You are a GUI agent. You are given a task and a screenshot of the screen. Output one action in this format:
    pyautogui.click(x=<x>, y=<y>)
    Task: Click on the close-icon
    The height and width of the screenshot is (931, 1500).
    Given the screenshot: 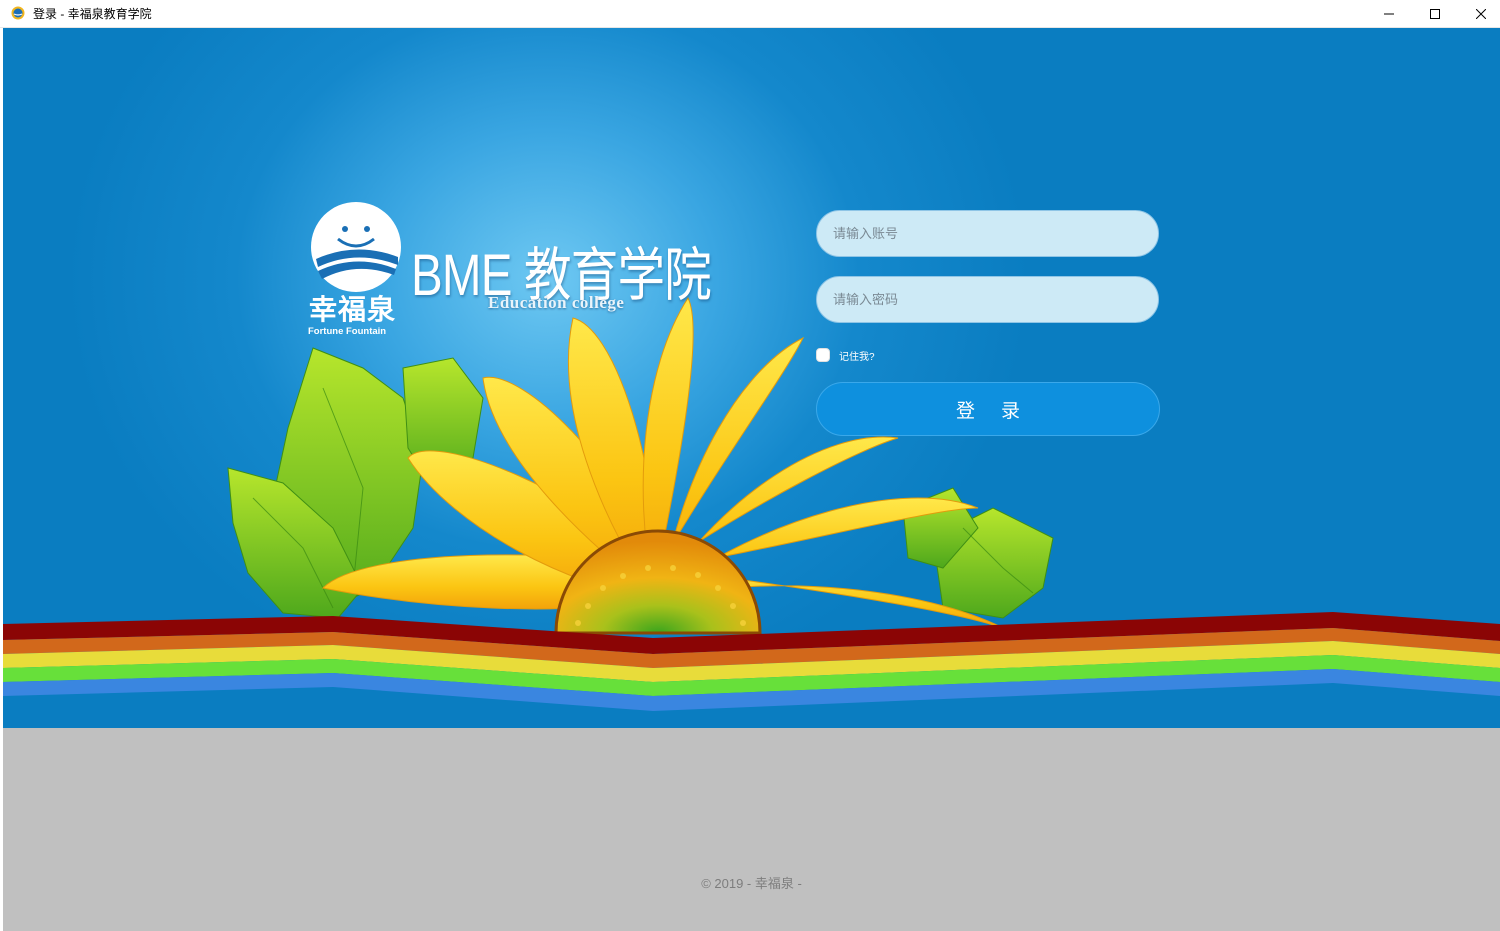 What is the action you would take?
    pyautogui.click(x=1481, y=13)
    